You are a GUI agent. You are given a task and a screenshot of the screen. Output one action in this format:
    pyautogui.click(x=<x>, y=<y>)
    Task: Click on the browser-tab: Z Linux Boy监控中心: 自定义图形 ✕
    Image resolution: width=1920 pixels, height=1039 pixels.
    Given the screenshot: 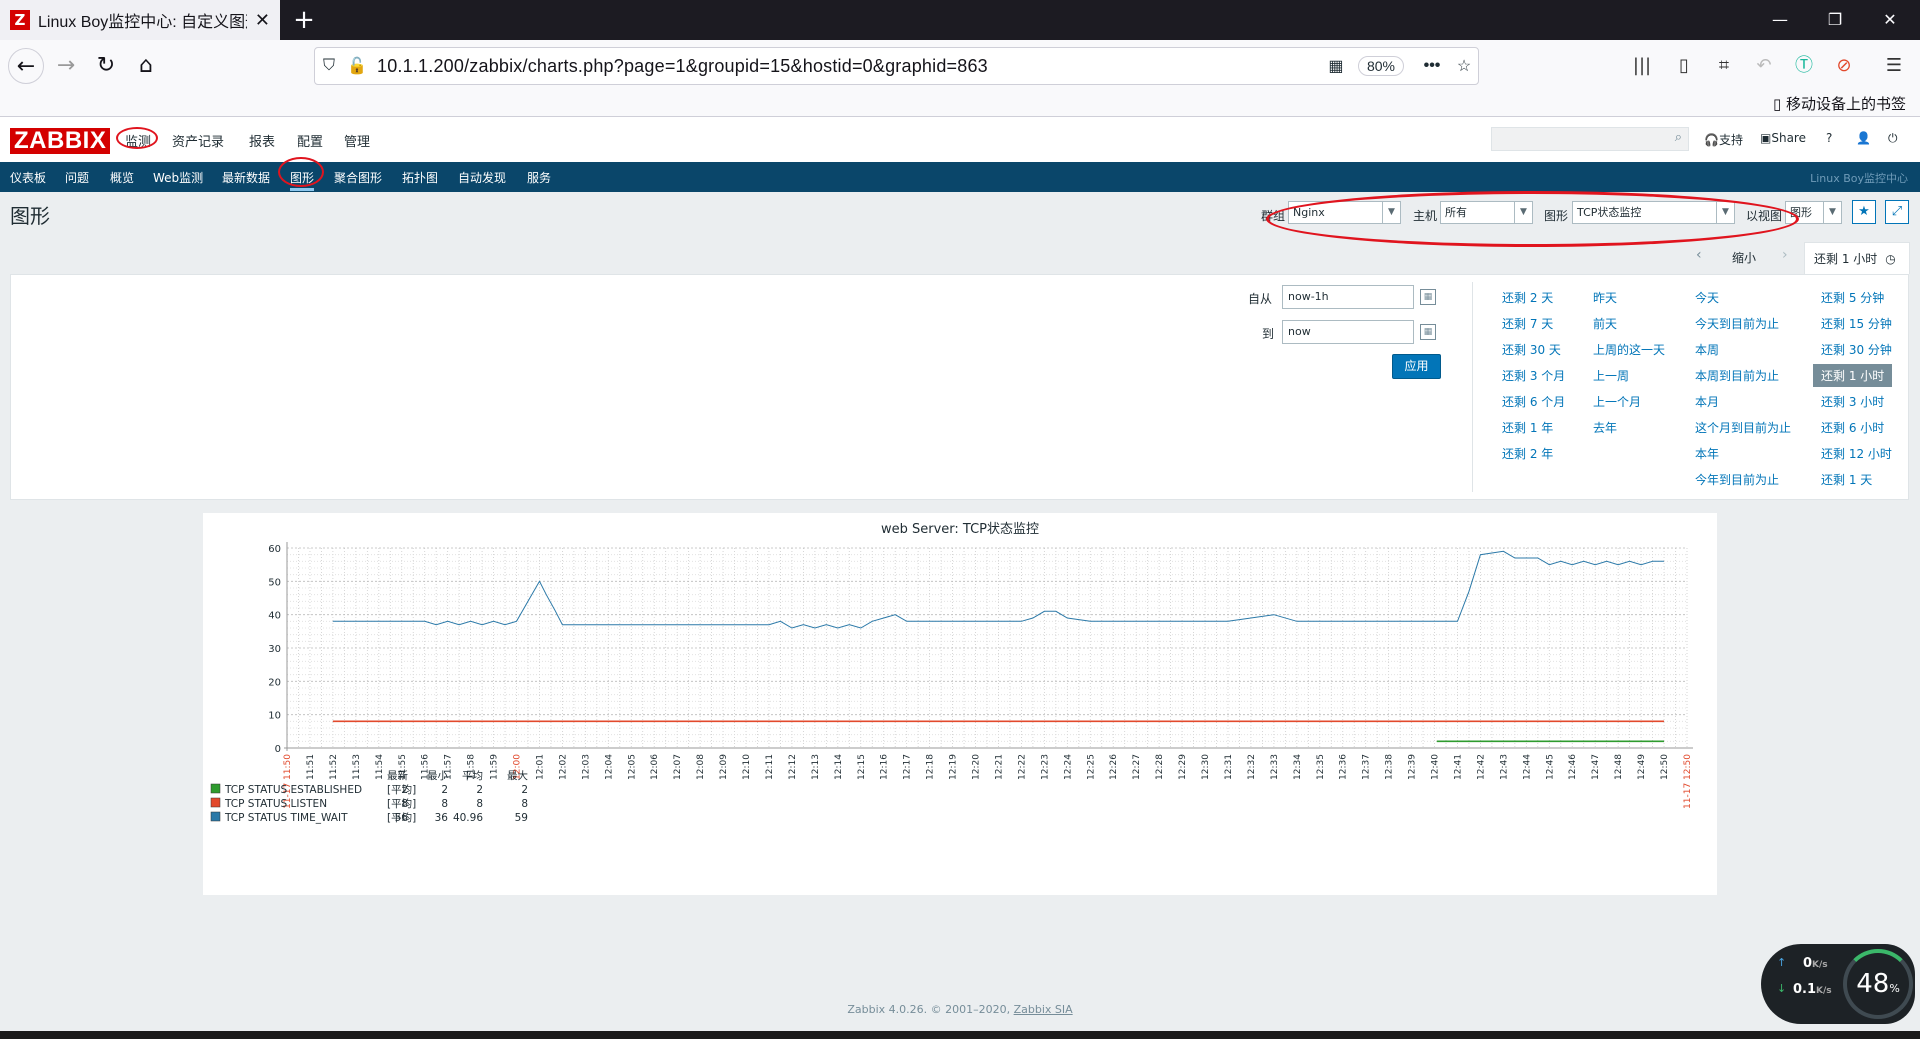 What is the action you would take?
    pyautogui.click(x=140, y=20)
    